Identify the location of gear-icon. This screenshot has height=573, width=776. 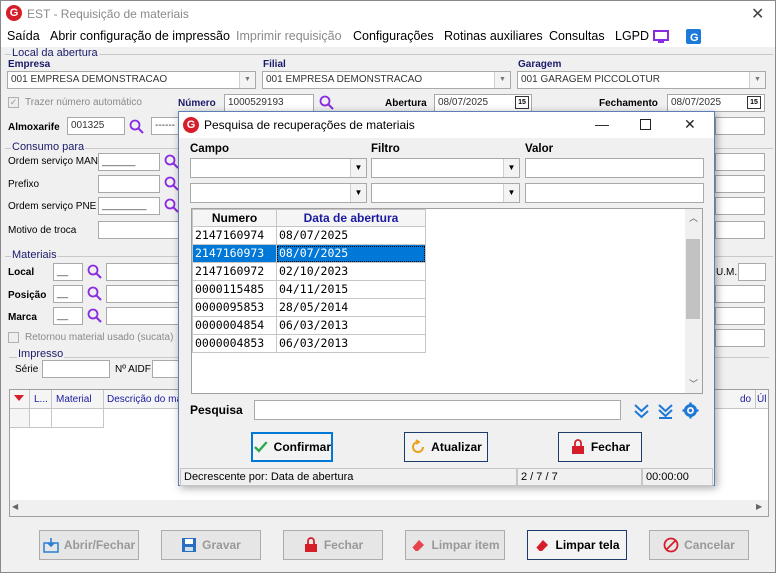
(690, 410).